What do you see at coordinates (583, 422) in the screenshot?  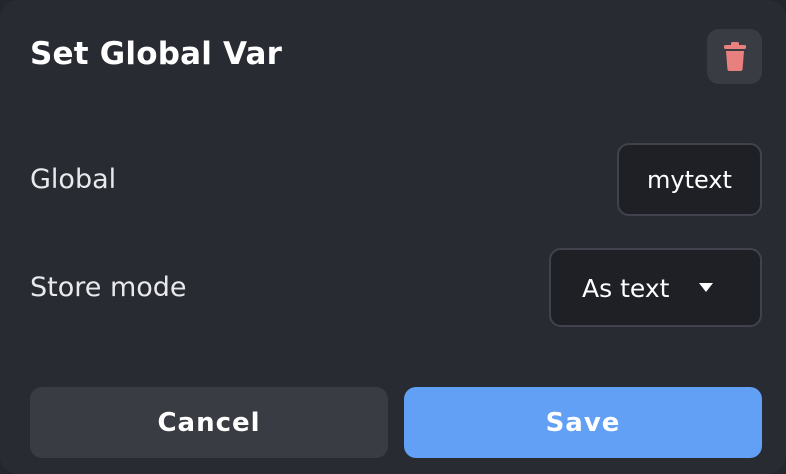 I see `save-button: Save` at bounding box center [583, 422].